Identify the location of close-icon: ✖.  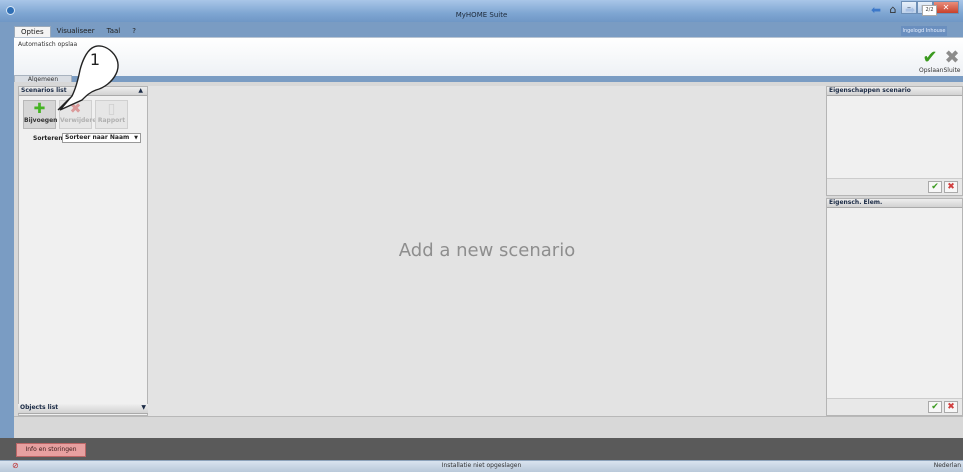
(952, 57).